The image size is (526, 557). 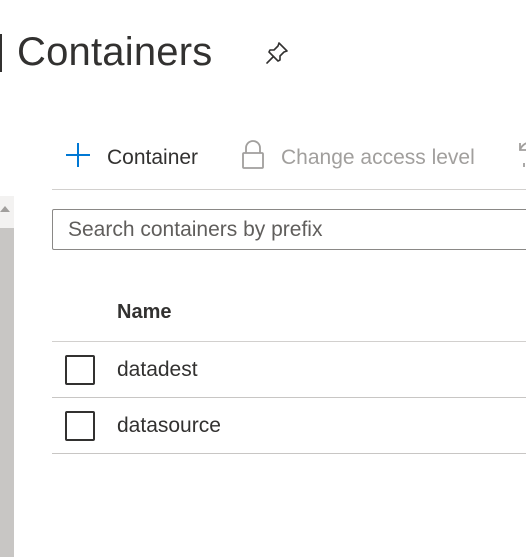 I want to click on header-divider, so click(x=289, y=341).